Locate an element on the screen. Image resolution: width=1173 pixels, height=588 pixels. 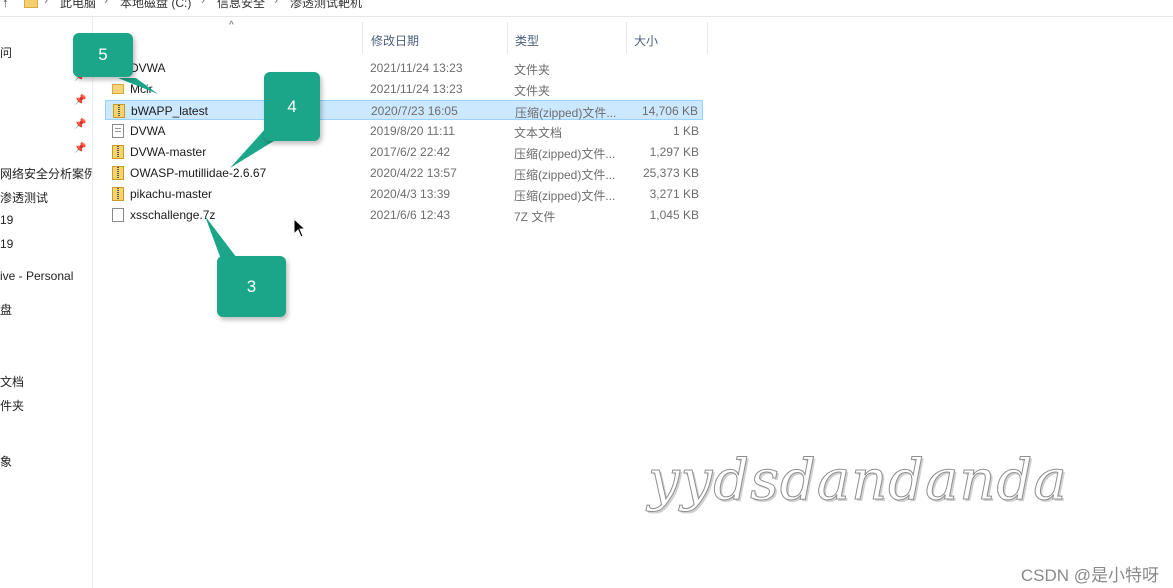
callout-5-pointer is located at coordinates (138, 86).